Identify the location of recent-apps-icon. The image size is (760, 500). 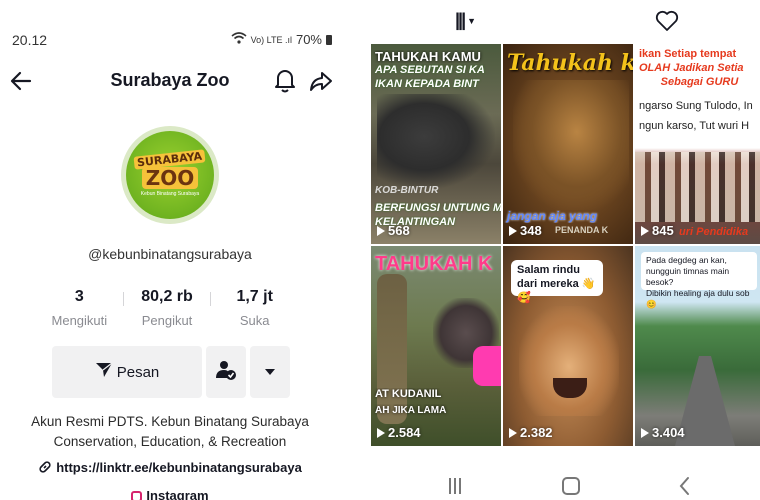
(457, 486).